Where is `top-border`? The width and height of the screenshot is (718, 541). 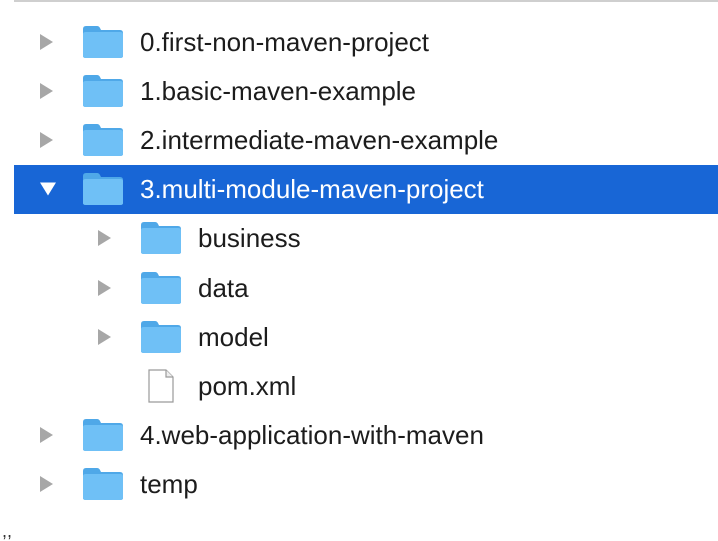
top-border is located at coordinates (366, 1).